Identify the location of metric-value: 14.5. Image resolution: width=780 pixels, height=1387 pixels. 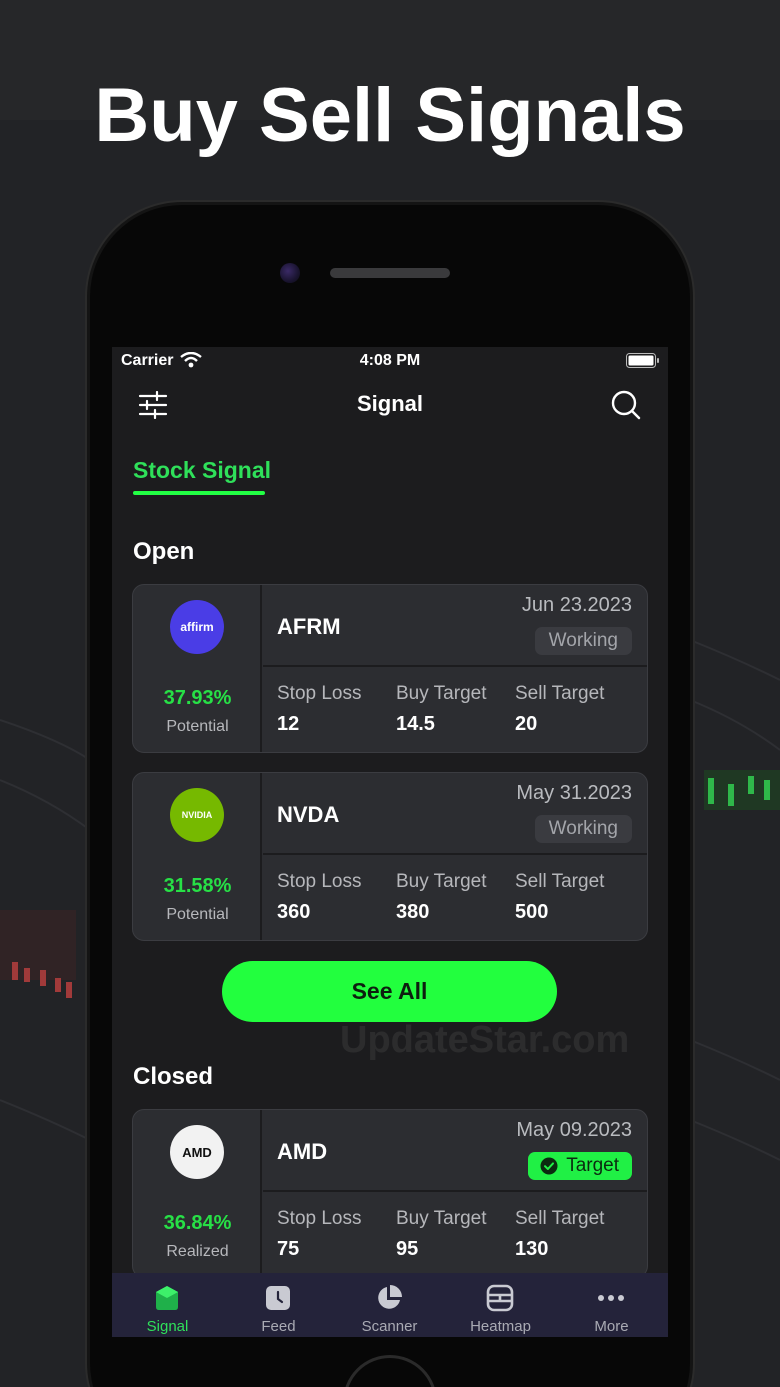
(415, 724).